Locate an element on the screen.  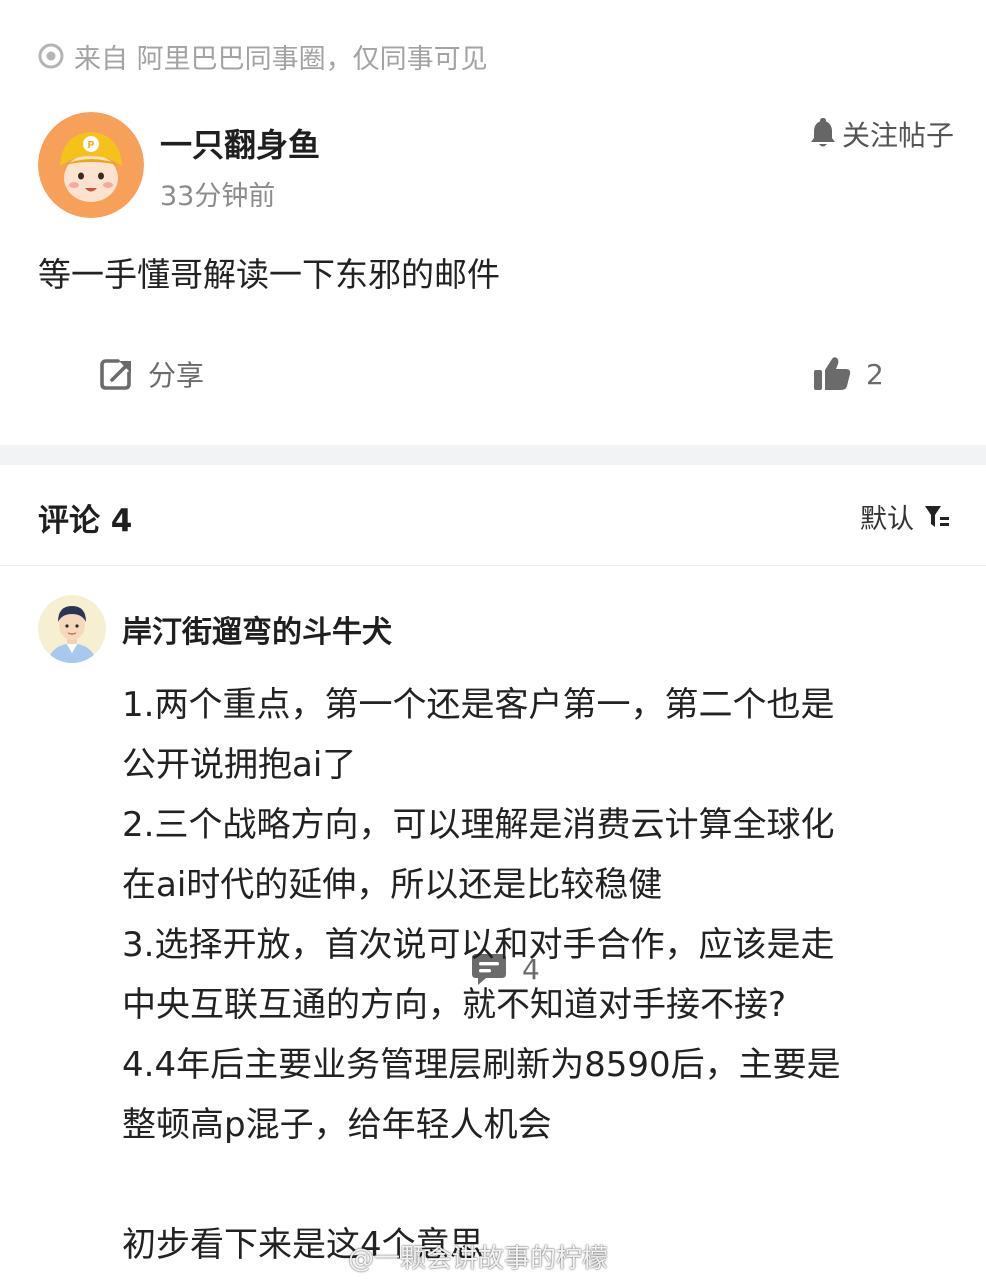
sort-button: 默认 is located at coordinates (905, 516).